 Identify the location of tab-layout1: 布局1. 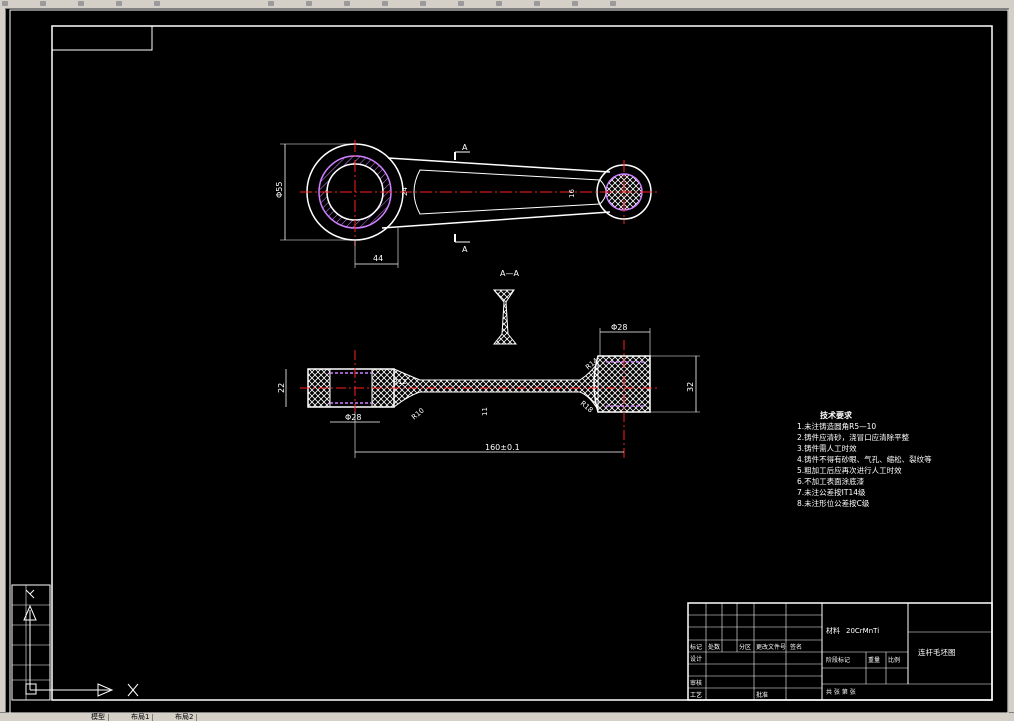
(141, 717).